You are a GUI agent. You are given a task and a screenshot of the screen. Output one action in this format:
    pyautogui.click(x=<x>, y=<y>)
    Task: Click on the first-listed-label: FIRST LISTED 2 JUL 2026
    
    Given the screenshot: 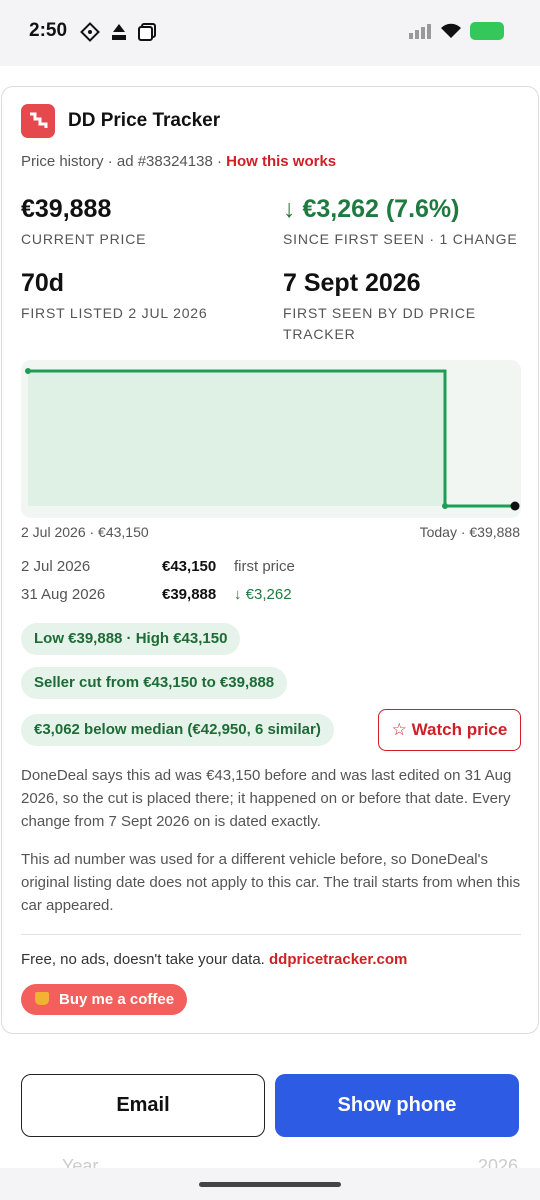 What is the action you would take?
    pyautogui.click(x=114, y=313)
    